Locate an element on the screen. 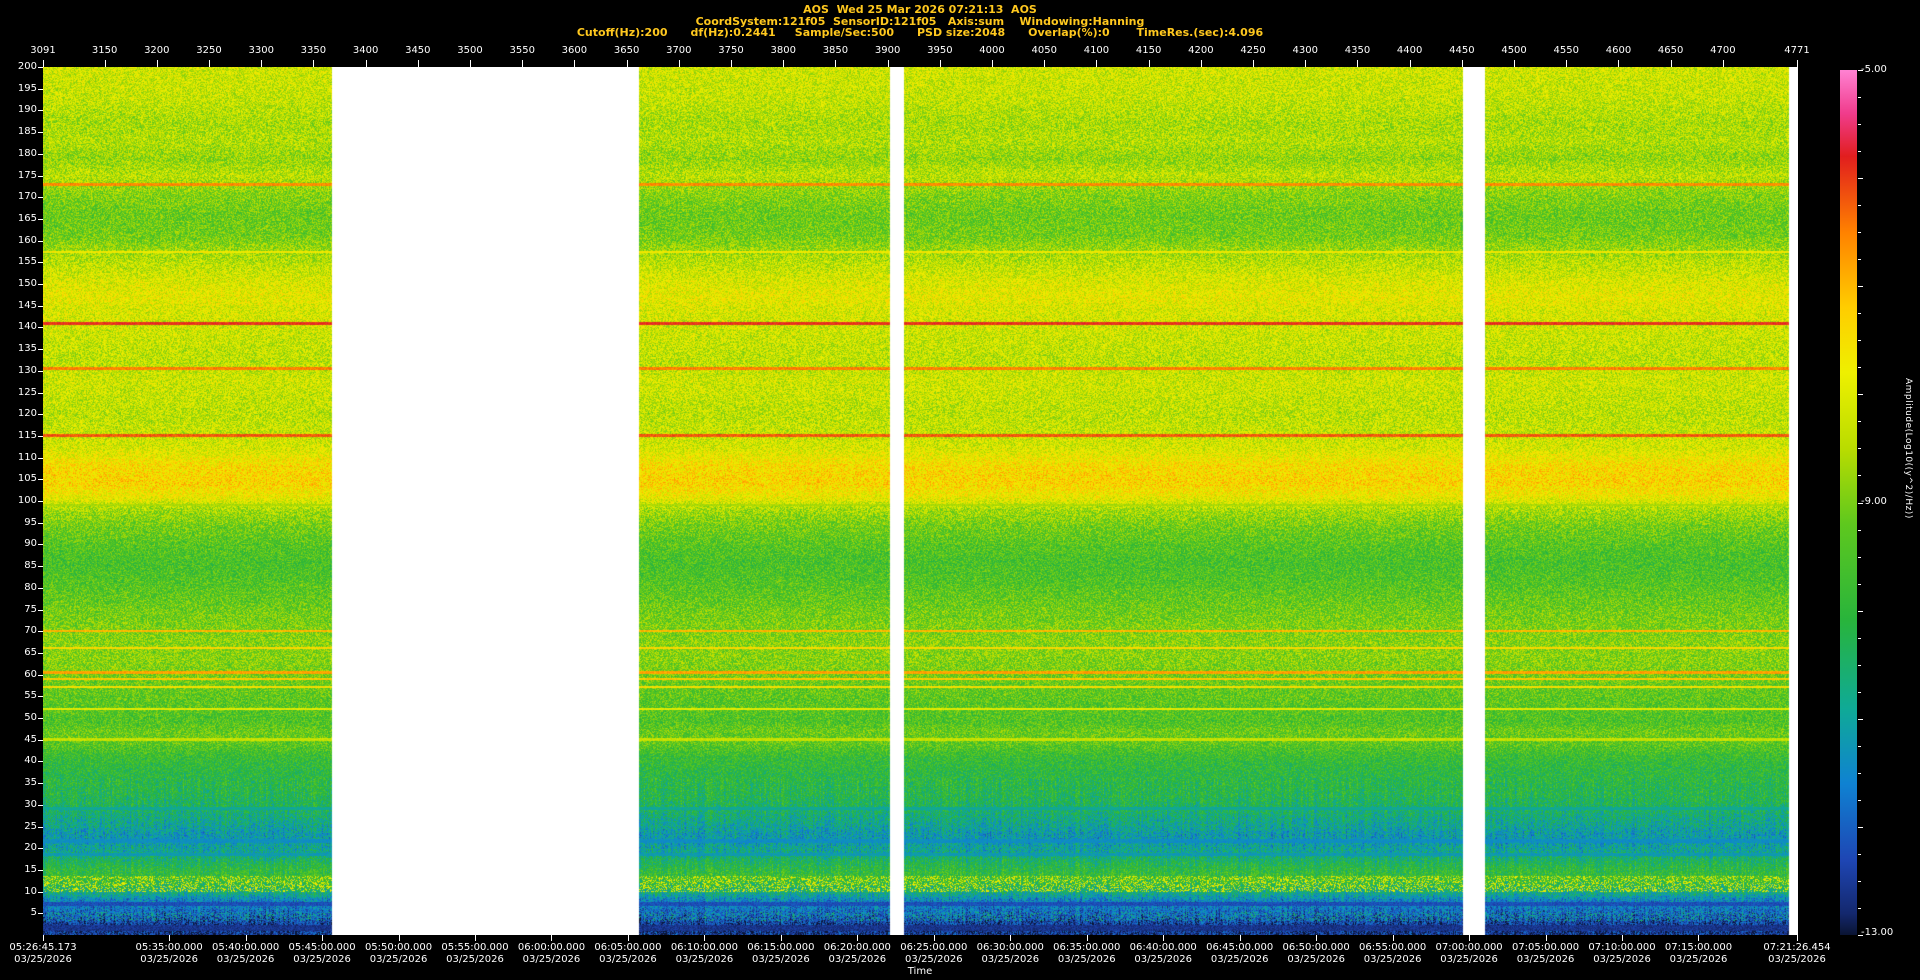 The width and height of the screenshot is (1920, 980). top-axis-tick-label: 4400 is located at coordinates (1409, 50).